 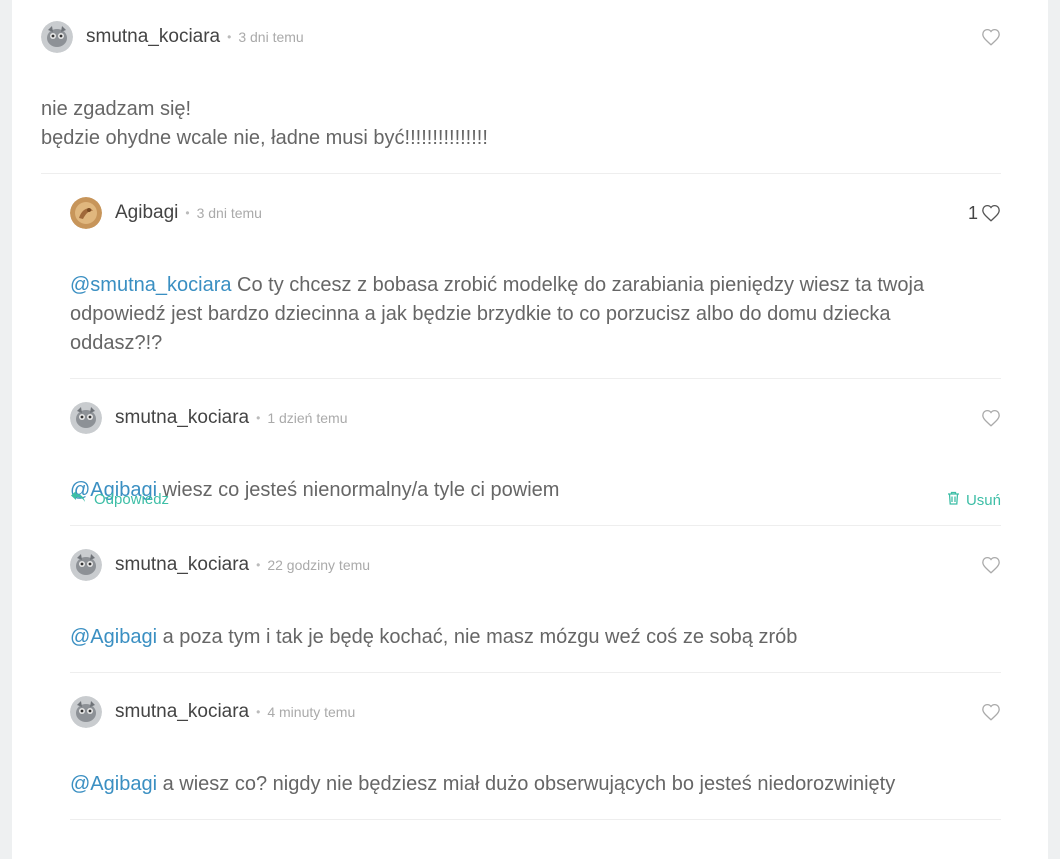 I want to click on comment-header: smutna_kociara • 22 godziny temu, so click(x=220, y=565).